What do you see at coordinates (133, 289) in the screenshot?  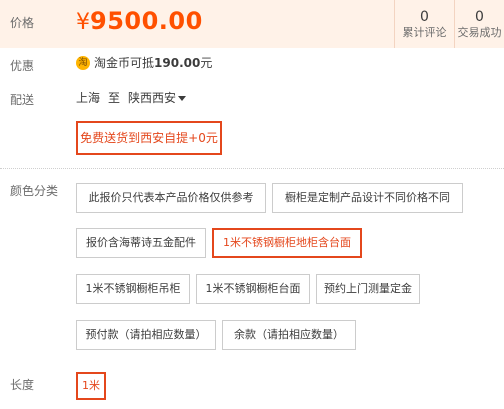 I see `color-option: 1米不锈钢橱柜吊柜` at bounding box center [133, 289].